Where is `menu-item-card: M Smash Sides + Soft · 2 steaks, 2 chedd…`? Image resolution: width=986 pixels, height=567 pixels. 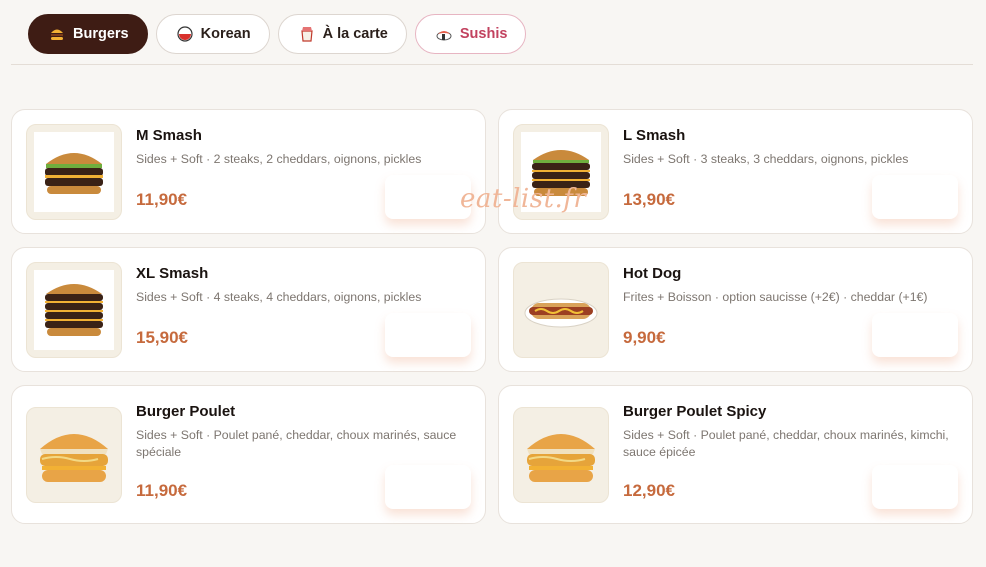 menu-item-card: M Smash Sides + Soft · 2 steaks, 2 chedd… is located at coordinates (248, 171).